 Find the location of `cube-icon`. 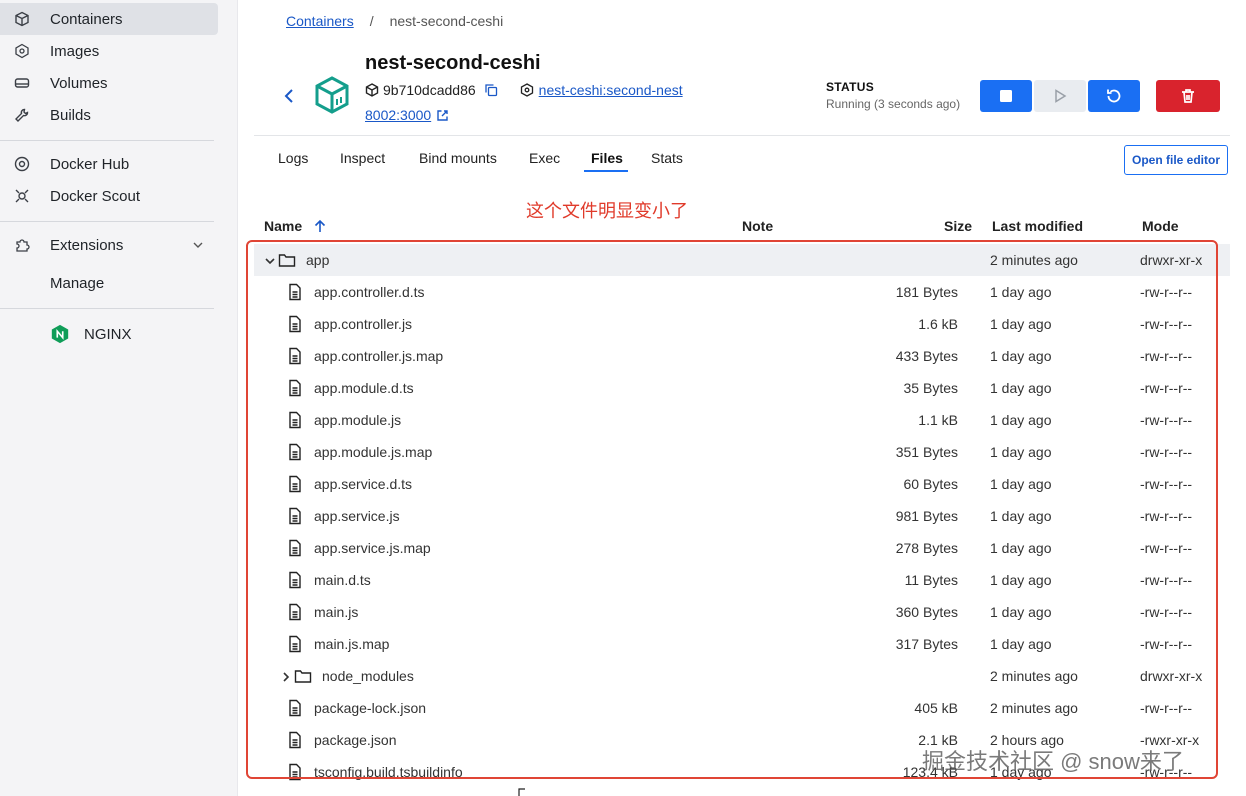

cube-icon is located at coordinates (372, 90).